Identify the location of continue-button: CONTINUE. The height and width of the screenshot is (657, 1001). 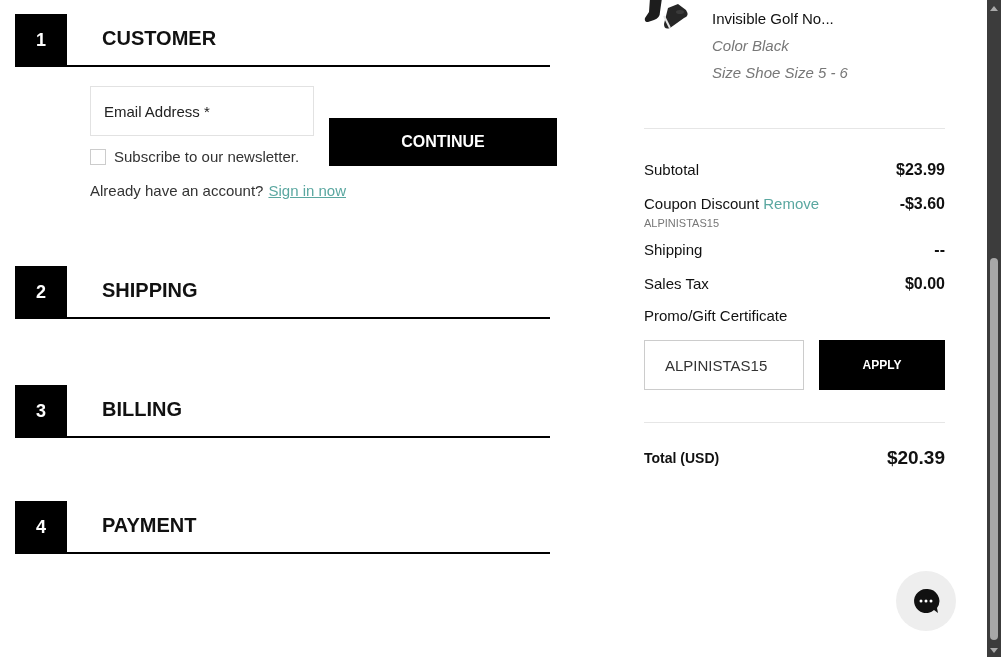
(443, 142).